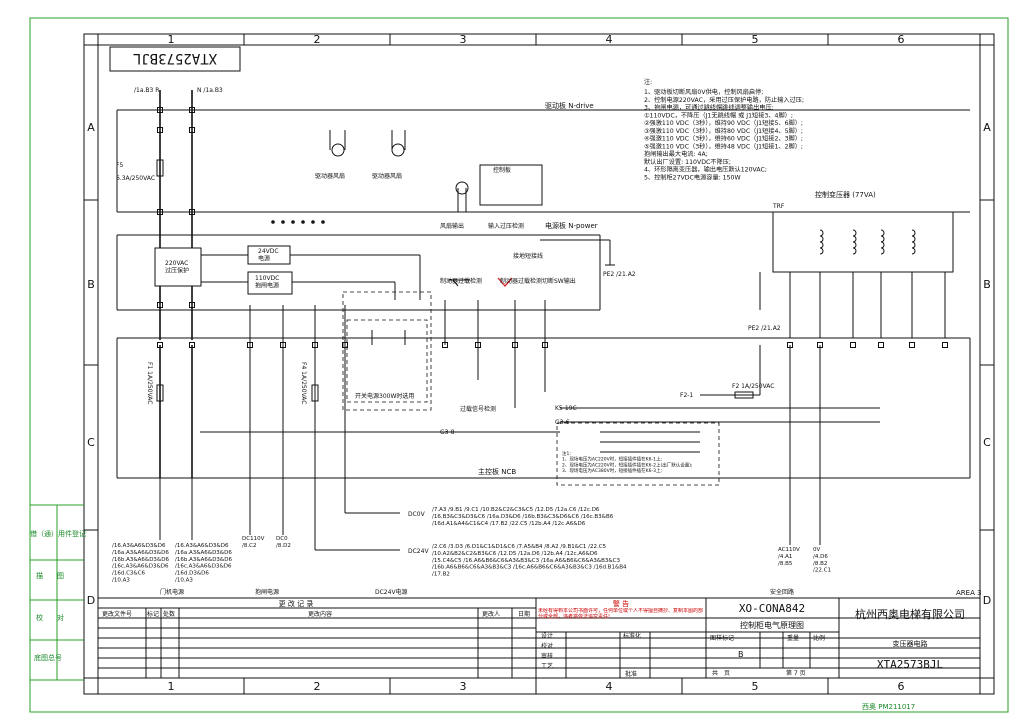 The width and height of the screenshot is (1024, 724). Describe the element at coordinates (463, 39) in the screenshot. I see `col-label-3: 3` at that location.